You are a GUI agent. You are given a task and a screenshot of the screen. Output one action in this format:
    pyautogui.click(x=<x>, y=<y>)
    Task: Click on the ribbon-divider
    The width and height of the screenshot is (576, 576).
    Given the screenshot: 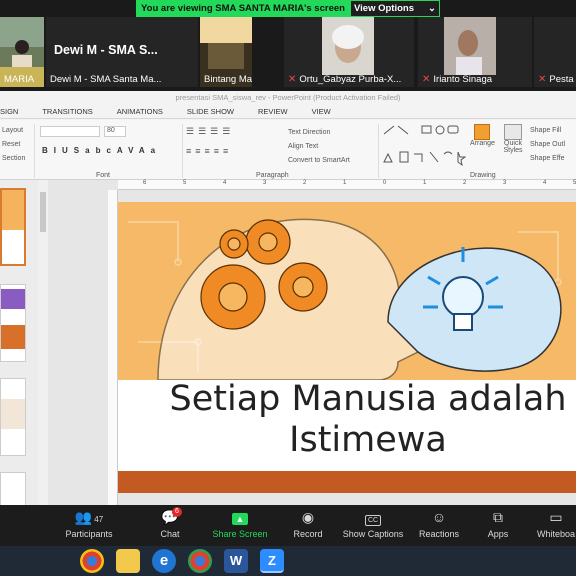 What is the action you would take?
    pyautogui.click(x=182, y=151)
    